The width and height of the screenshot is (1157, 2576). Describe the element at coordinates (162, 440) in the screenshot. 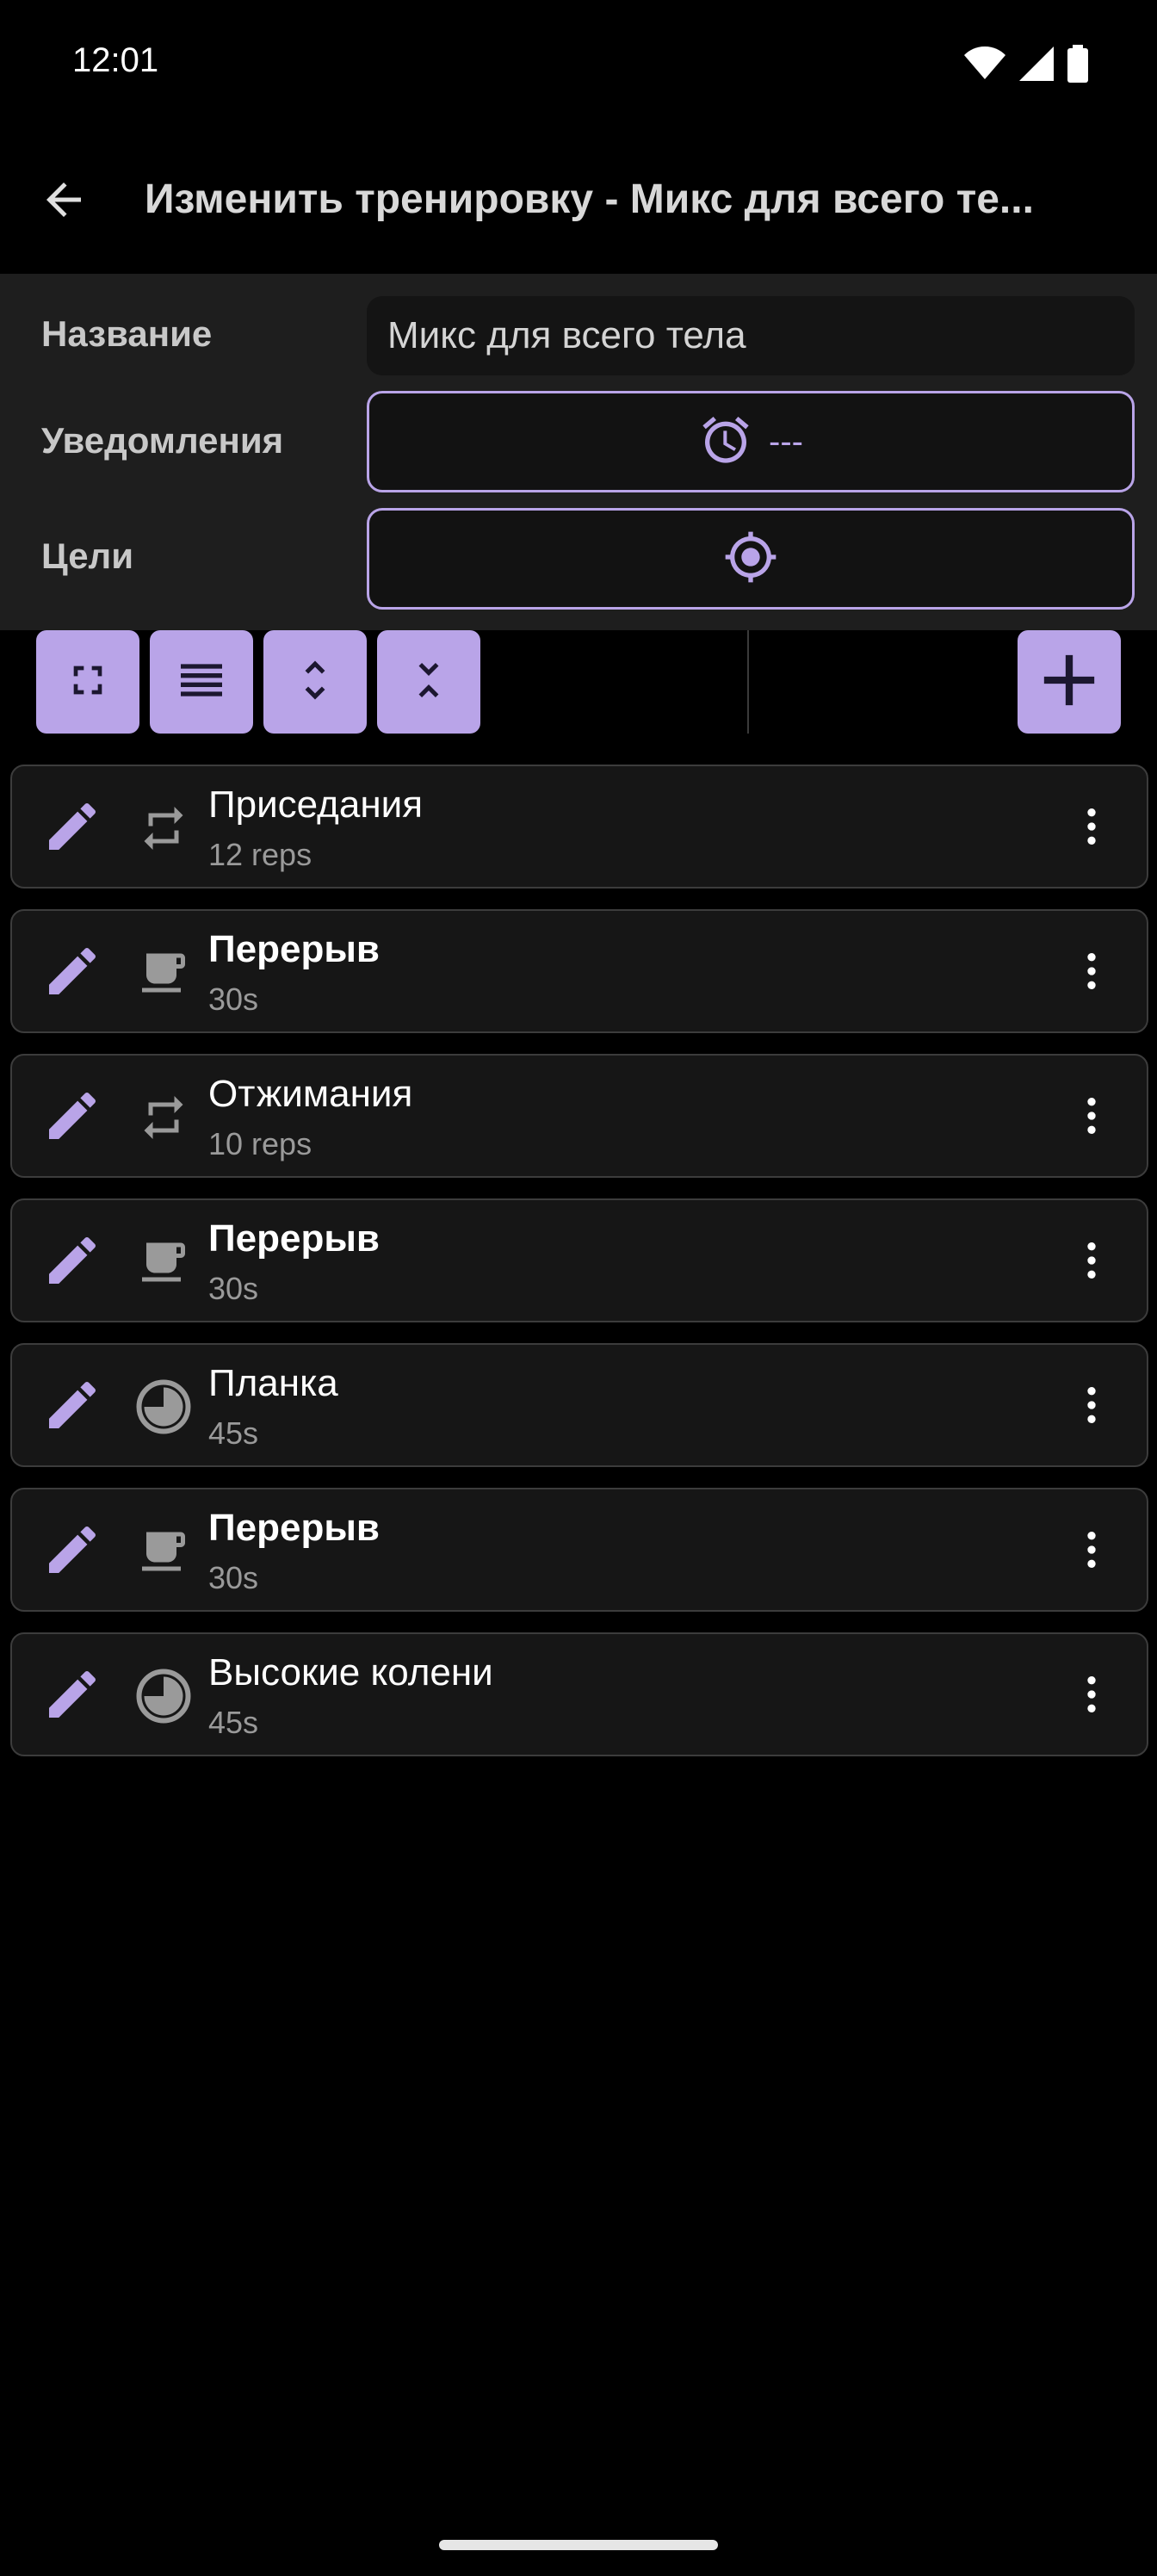

I see `reminders-label: Уведомления` at that location.